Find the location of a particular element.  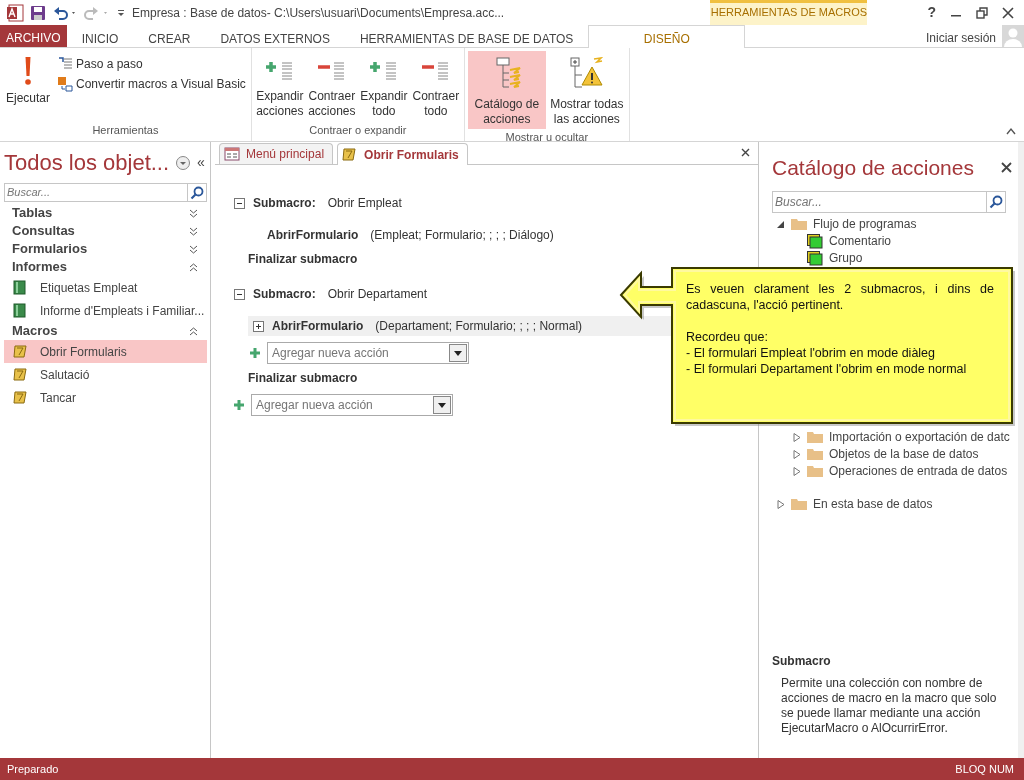

callout-text: Es veuen clarament les 2 submacros, i dins de cadascuna, l'acció pertinent. is located at coordinates (840, 297).